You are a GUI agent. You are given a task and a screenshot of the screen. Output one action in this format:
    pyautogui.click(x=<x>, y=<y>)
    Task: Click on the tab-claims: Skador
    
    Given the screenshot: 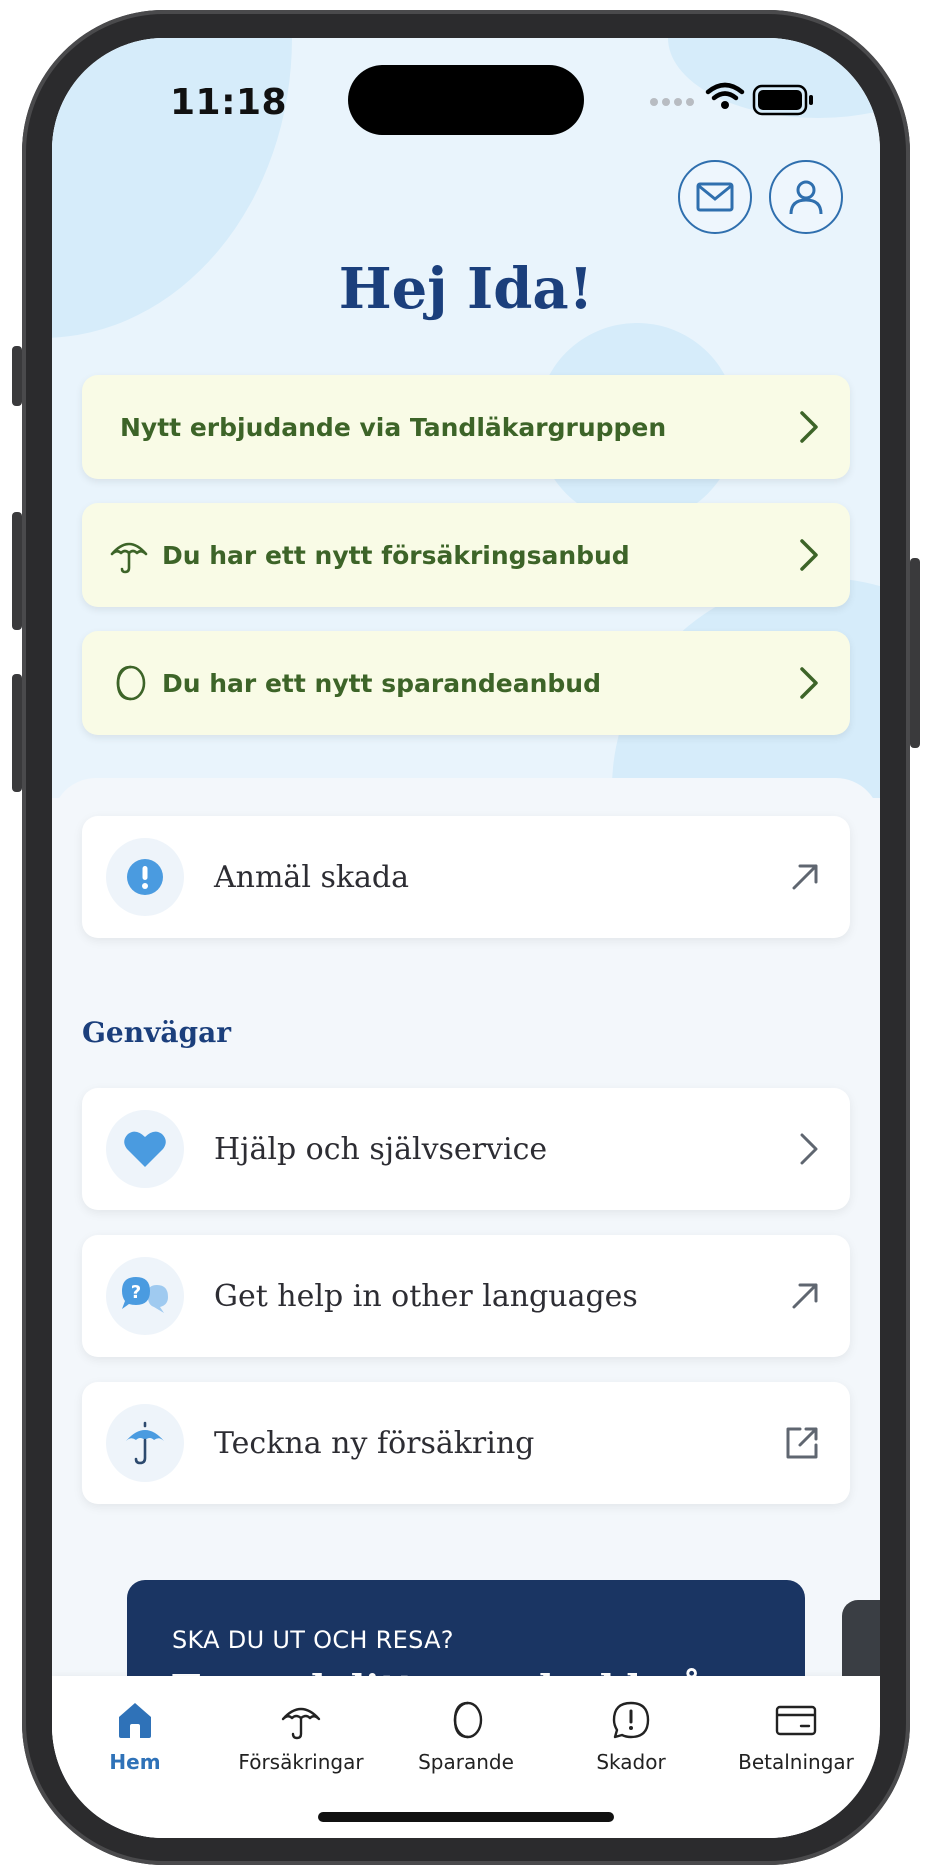 What is the action you would take?
    pyautogui.click(x=631, y=1737)
    